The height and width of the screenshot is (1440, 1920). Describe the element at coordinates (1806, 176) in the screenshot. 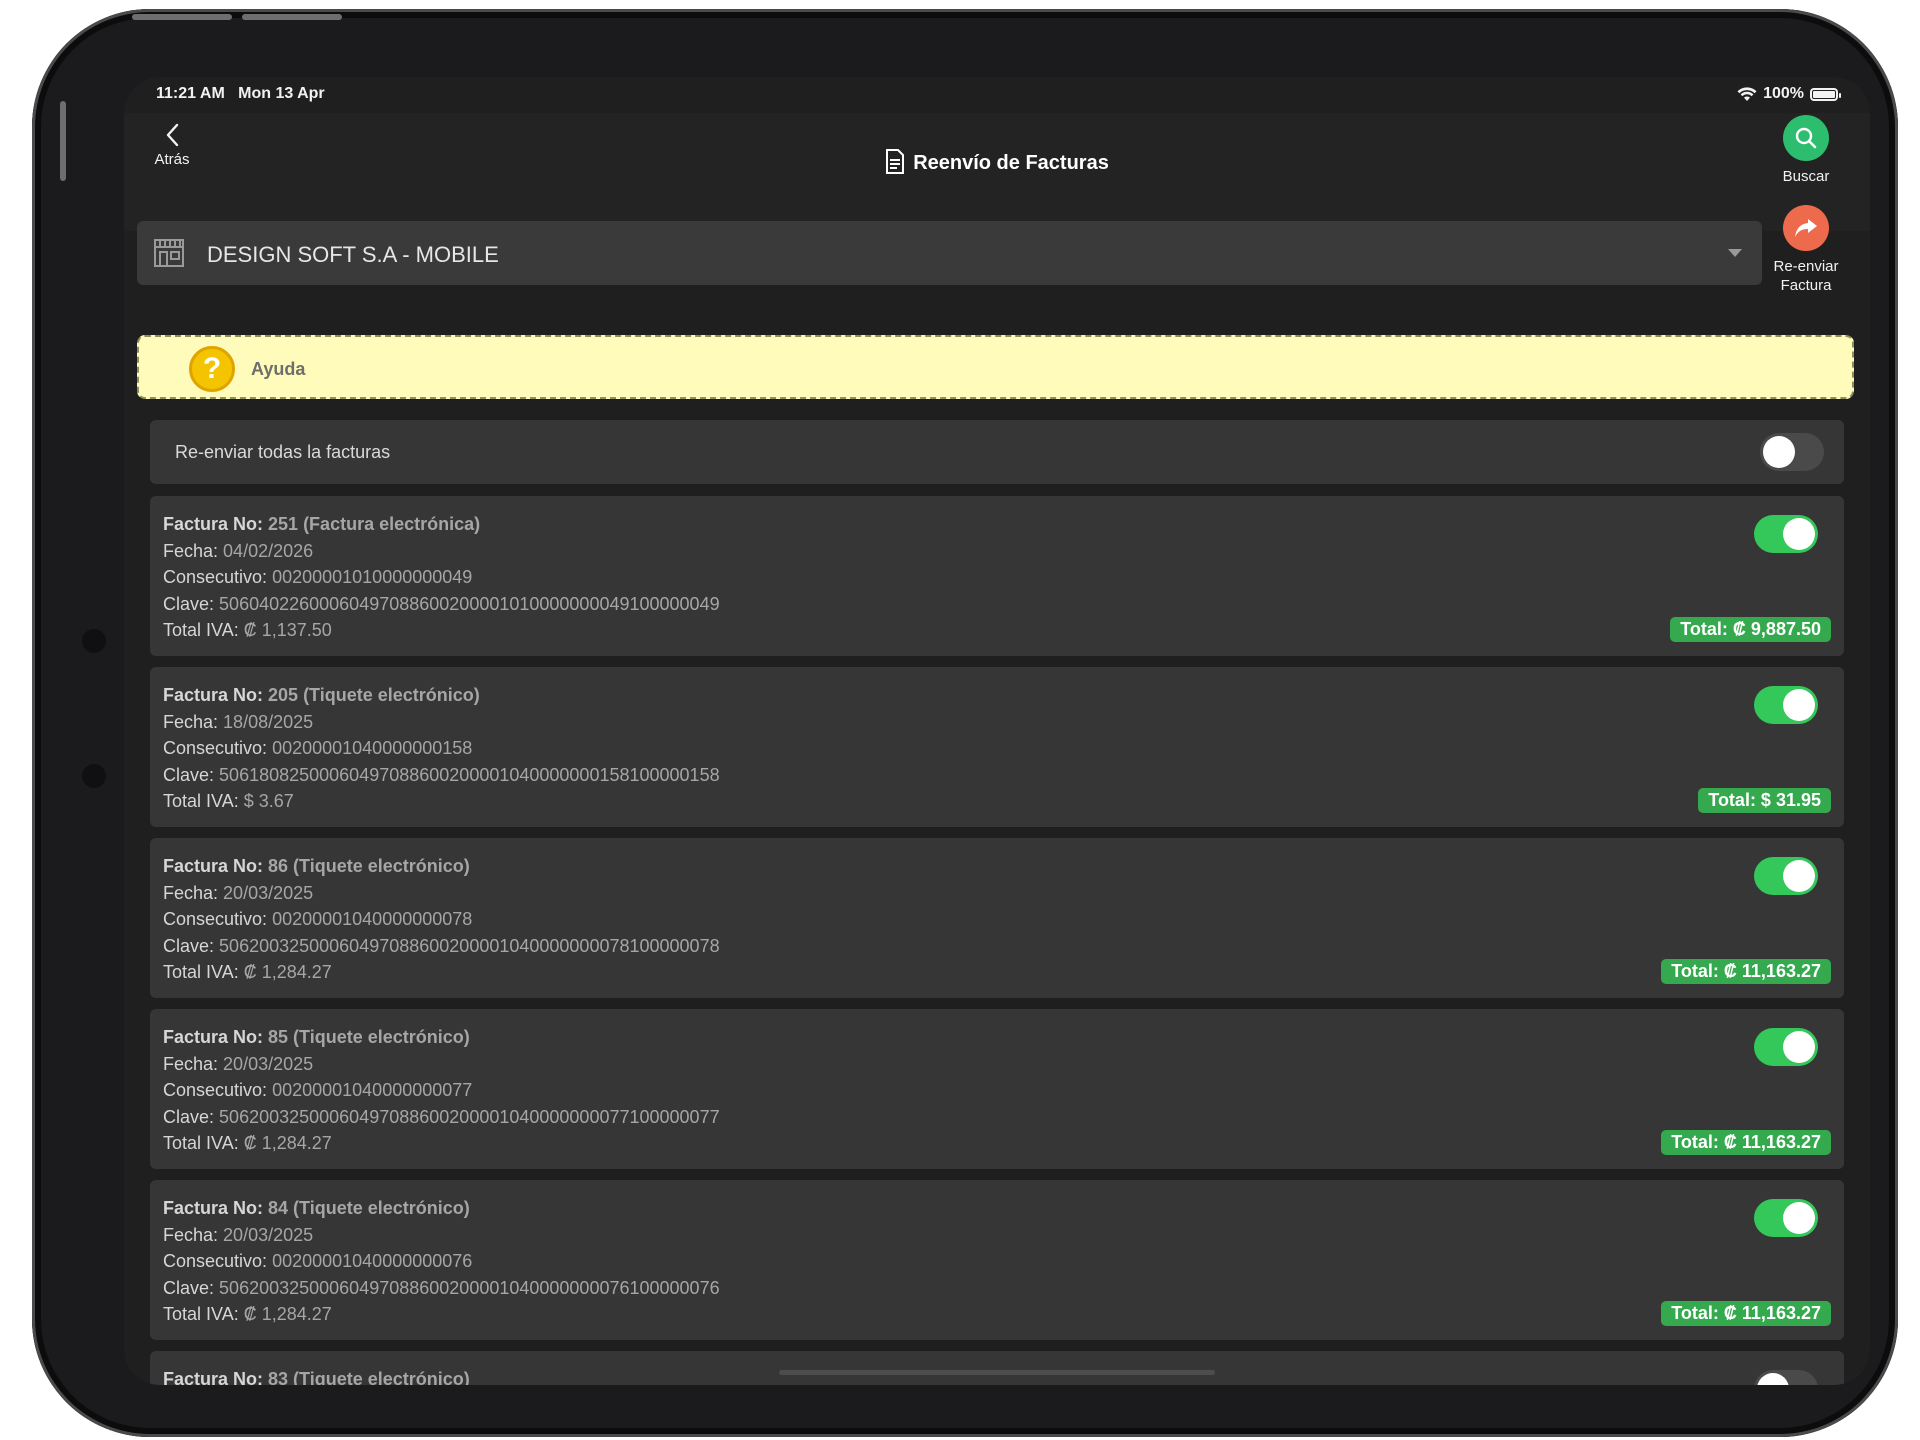

I see `search-label: Buscar` at that location.